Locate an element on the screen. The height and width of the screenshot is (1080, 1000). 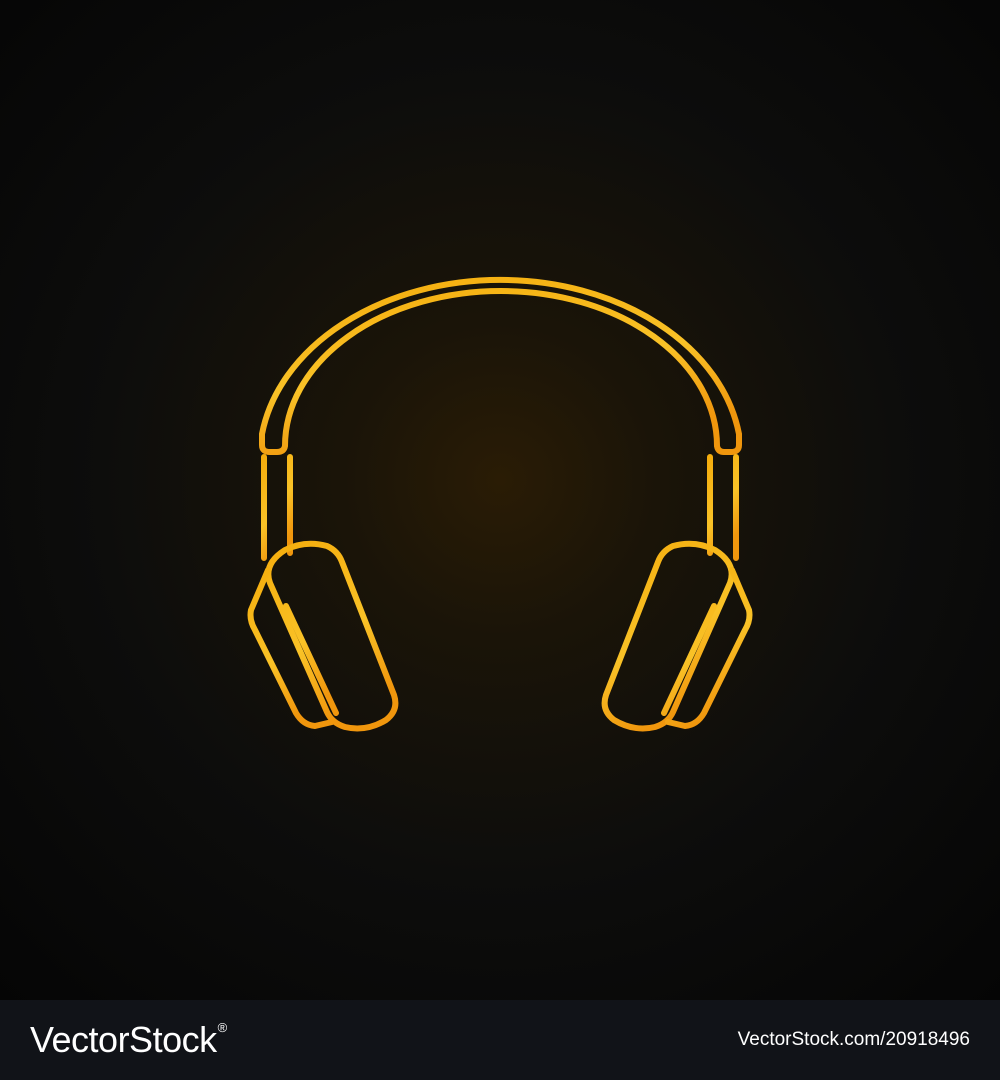
left-yoke is located at coordinates (277, 507).